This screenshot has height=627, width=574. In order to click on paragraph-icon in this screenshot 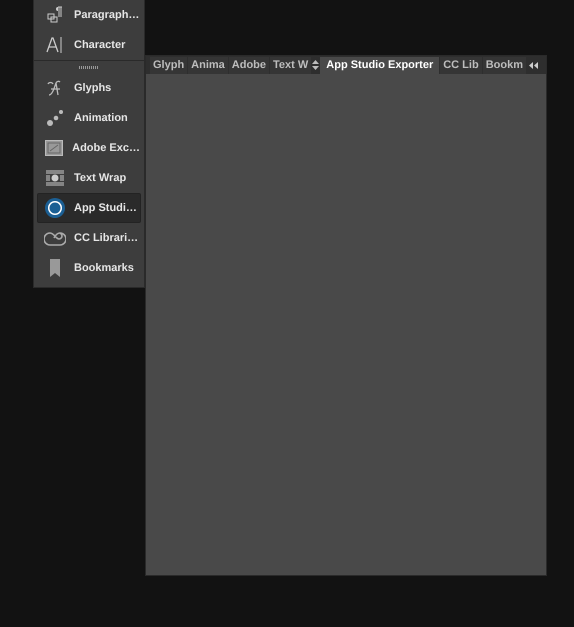, I will do `click(55, 15)`.